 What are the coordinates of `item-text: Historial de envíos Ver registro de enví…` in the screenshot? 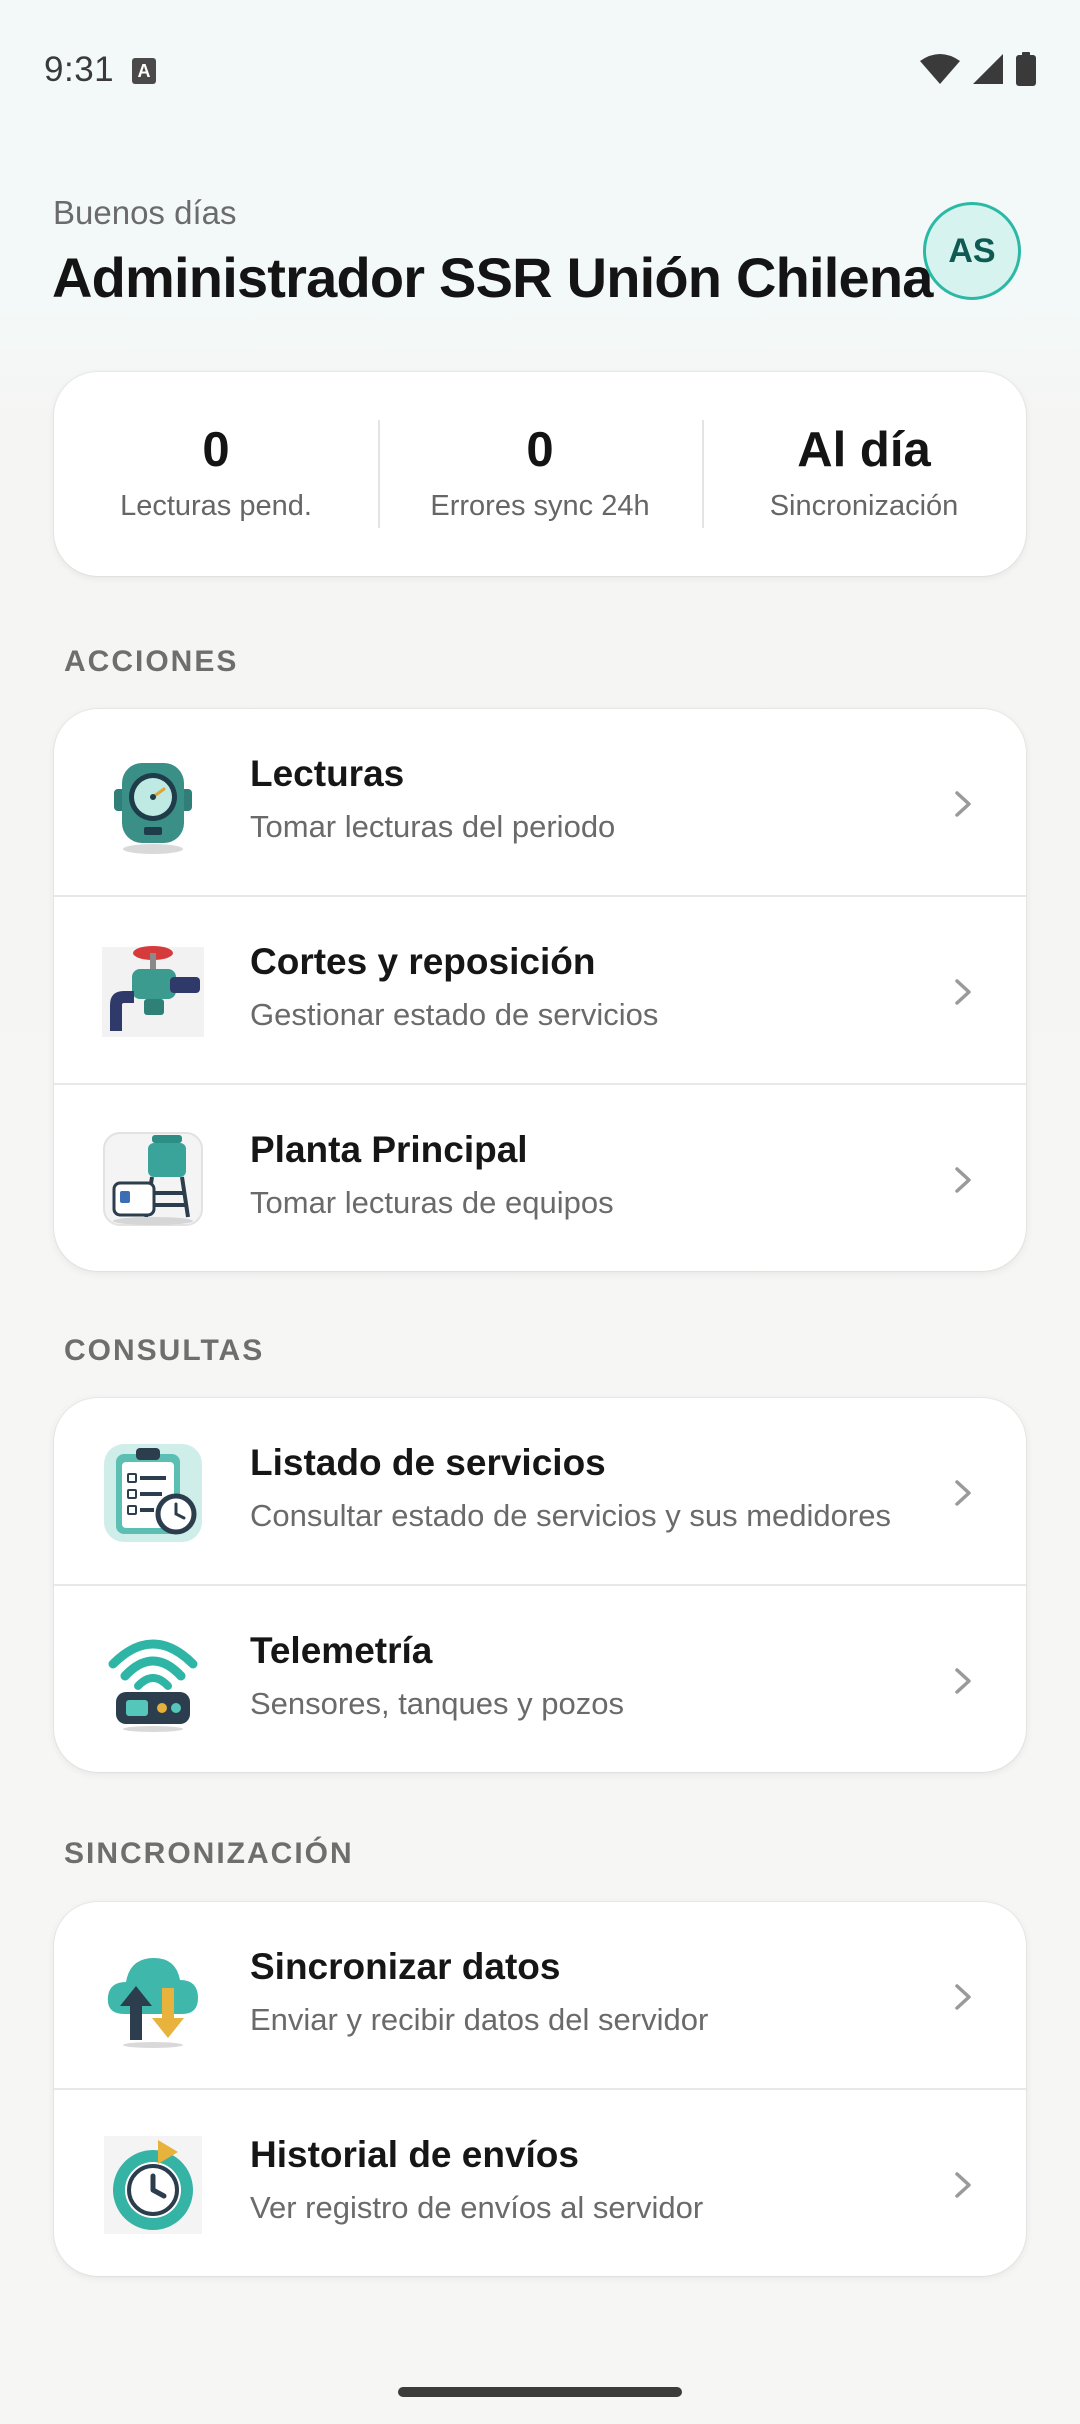 It's located at (476, 2180).